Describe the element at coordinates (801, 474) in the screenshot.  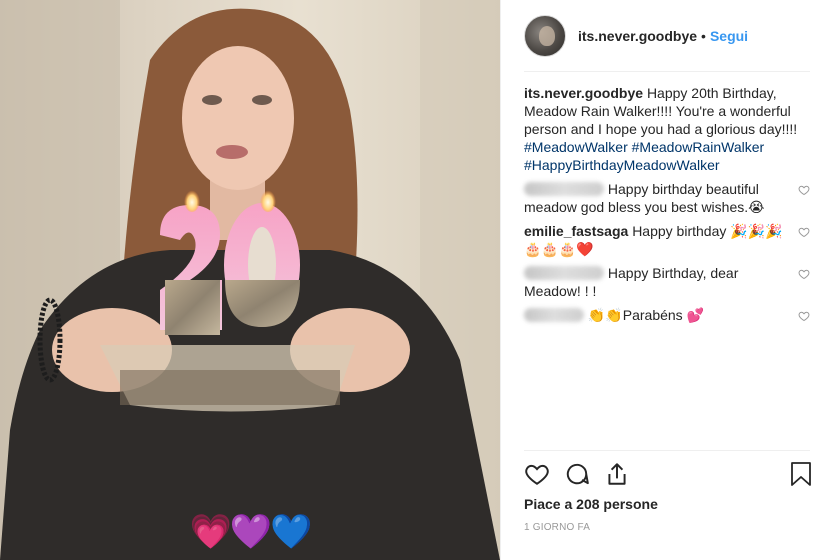
I see `bookmark-icon` at that location.